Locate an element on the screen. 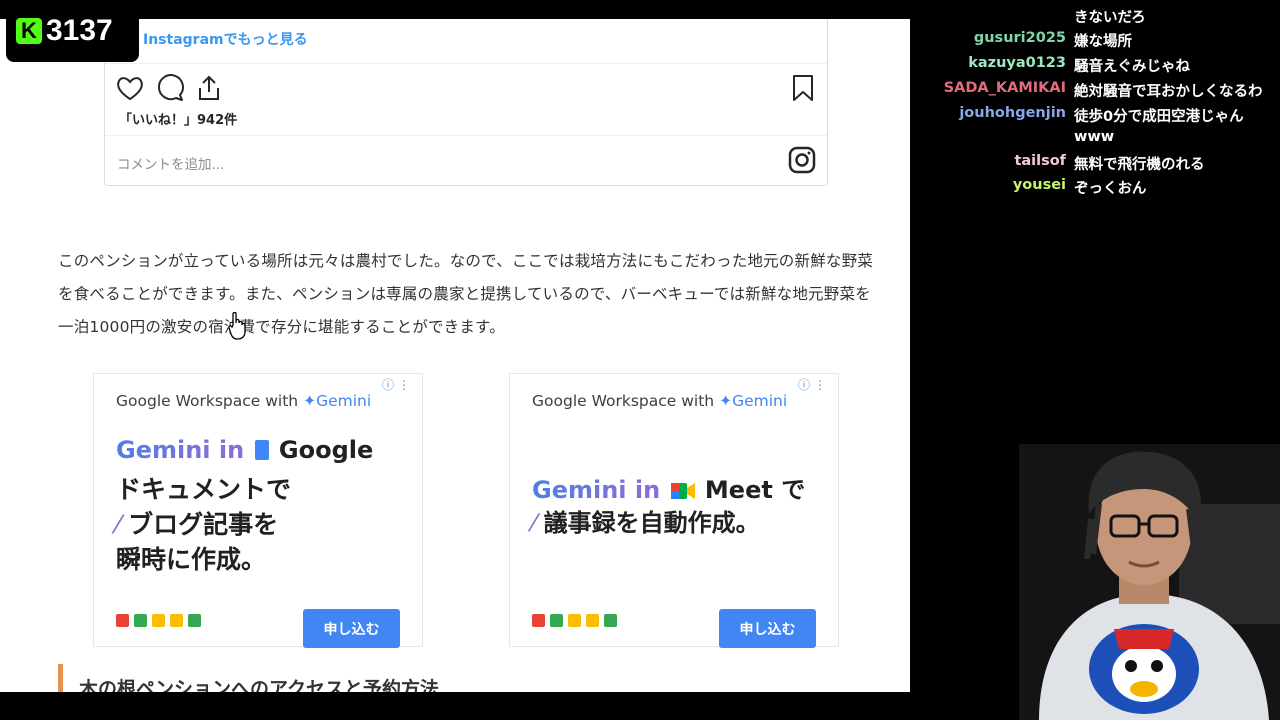 The image size is (1280, 720). google-docs-icon is located at coordinates (261, 450).